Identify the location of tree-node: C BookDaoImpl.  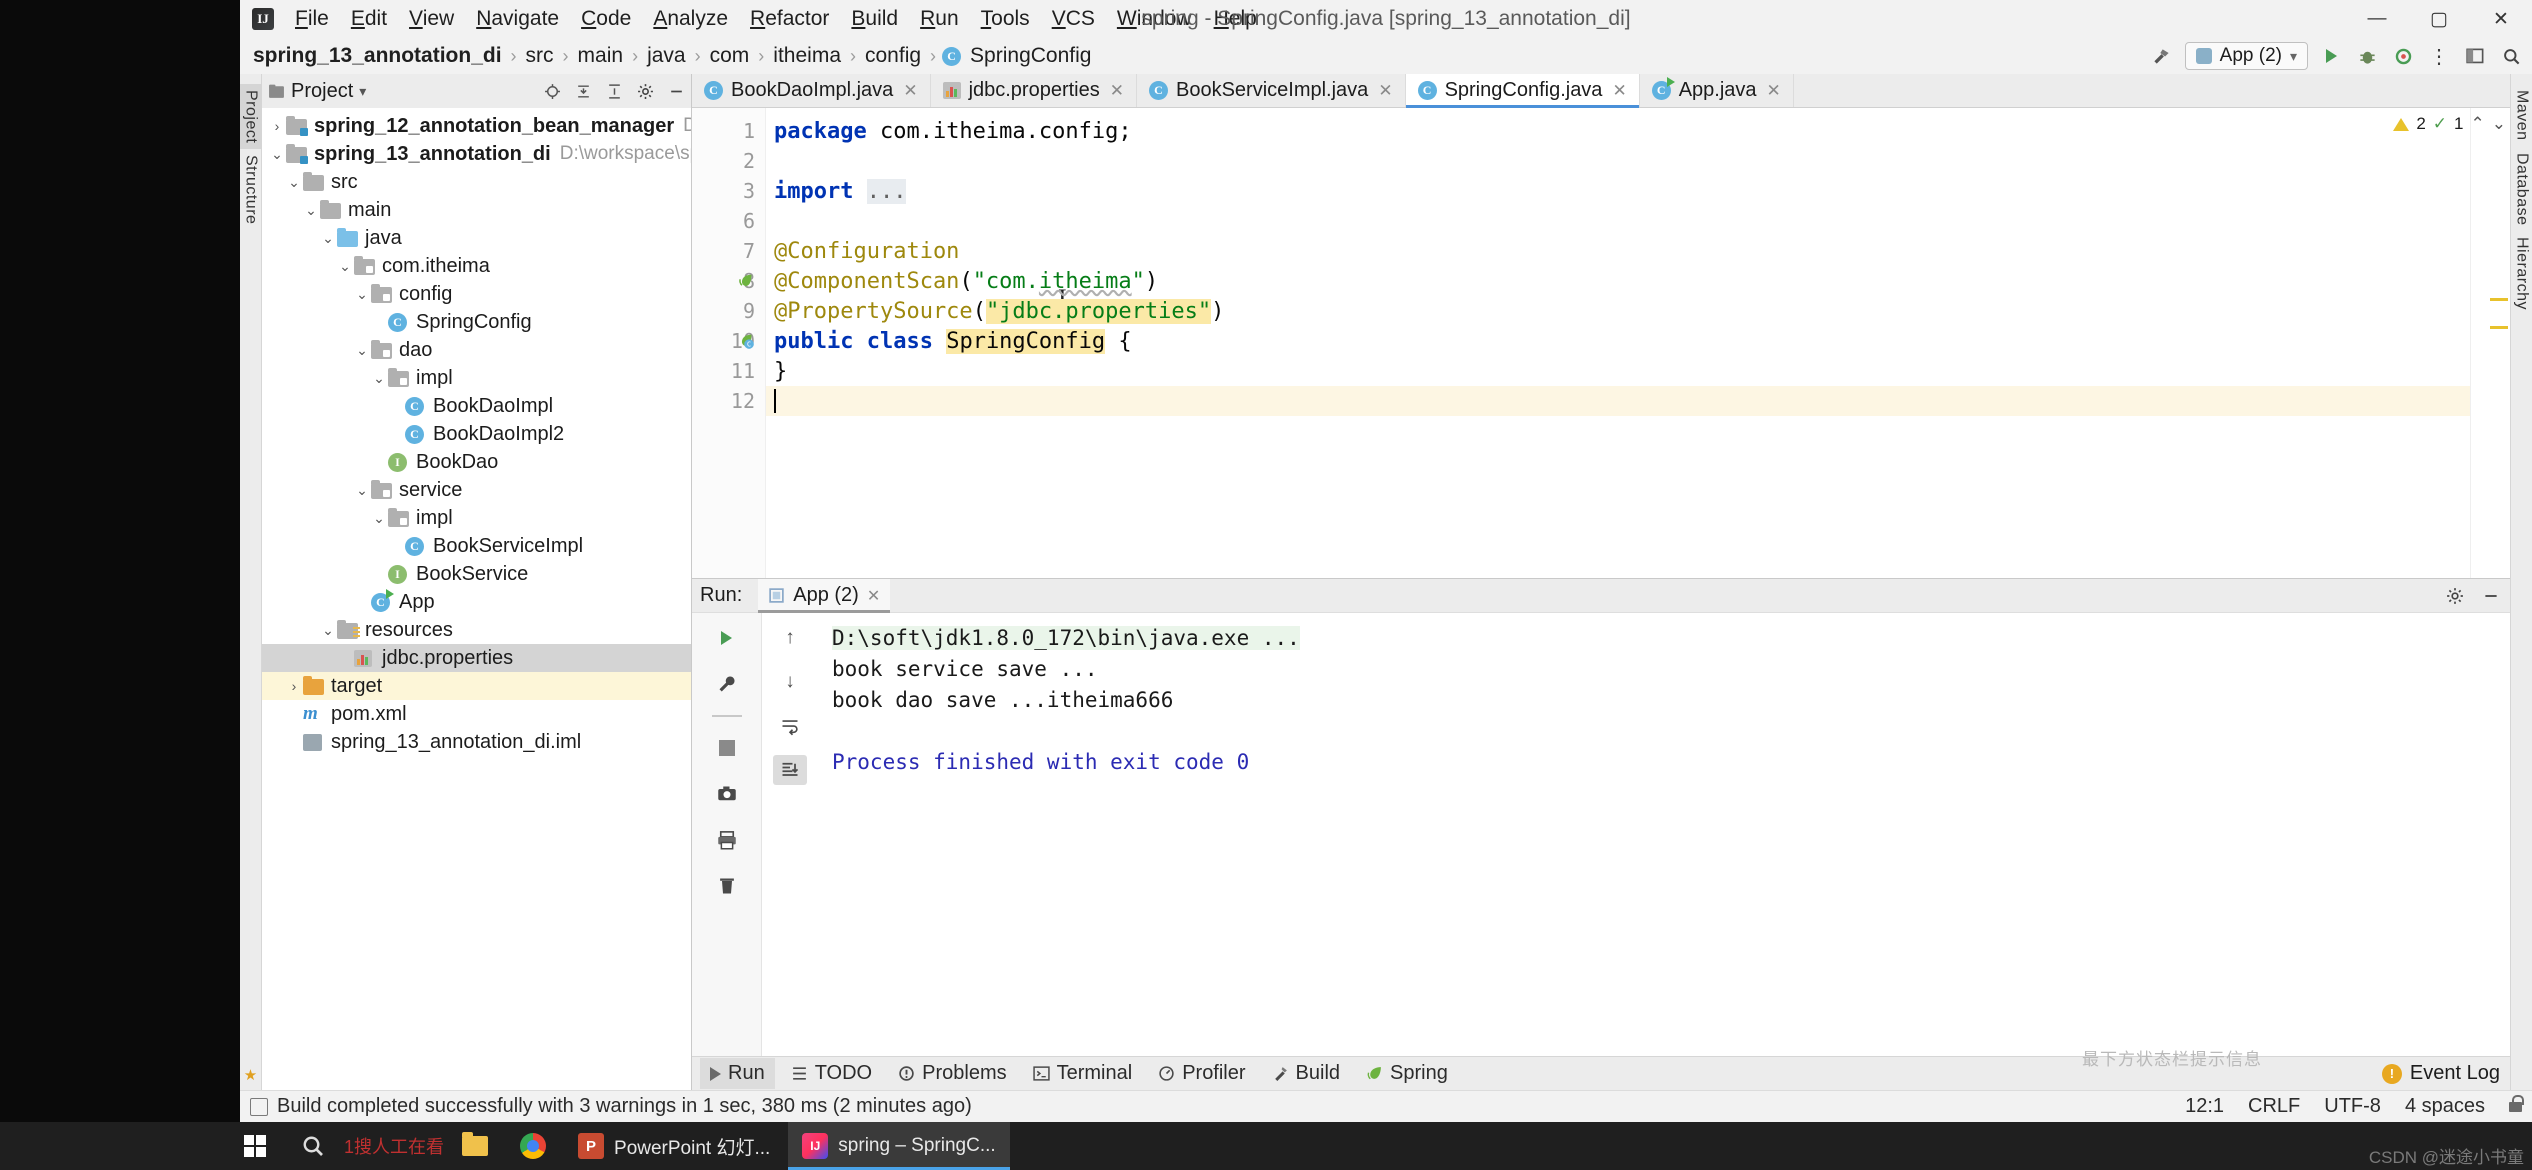
(476, 406).